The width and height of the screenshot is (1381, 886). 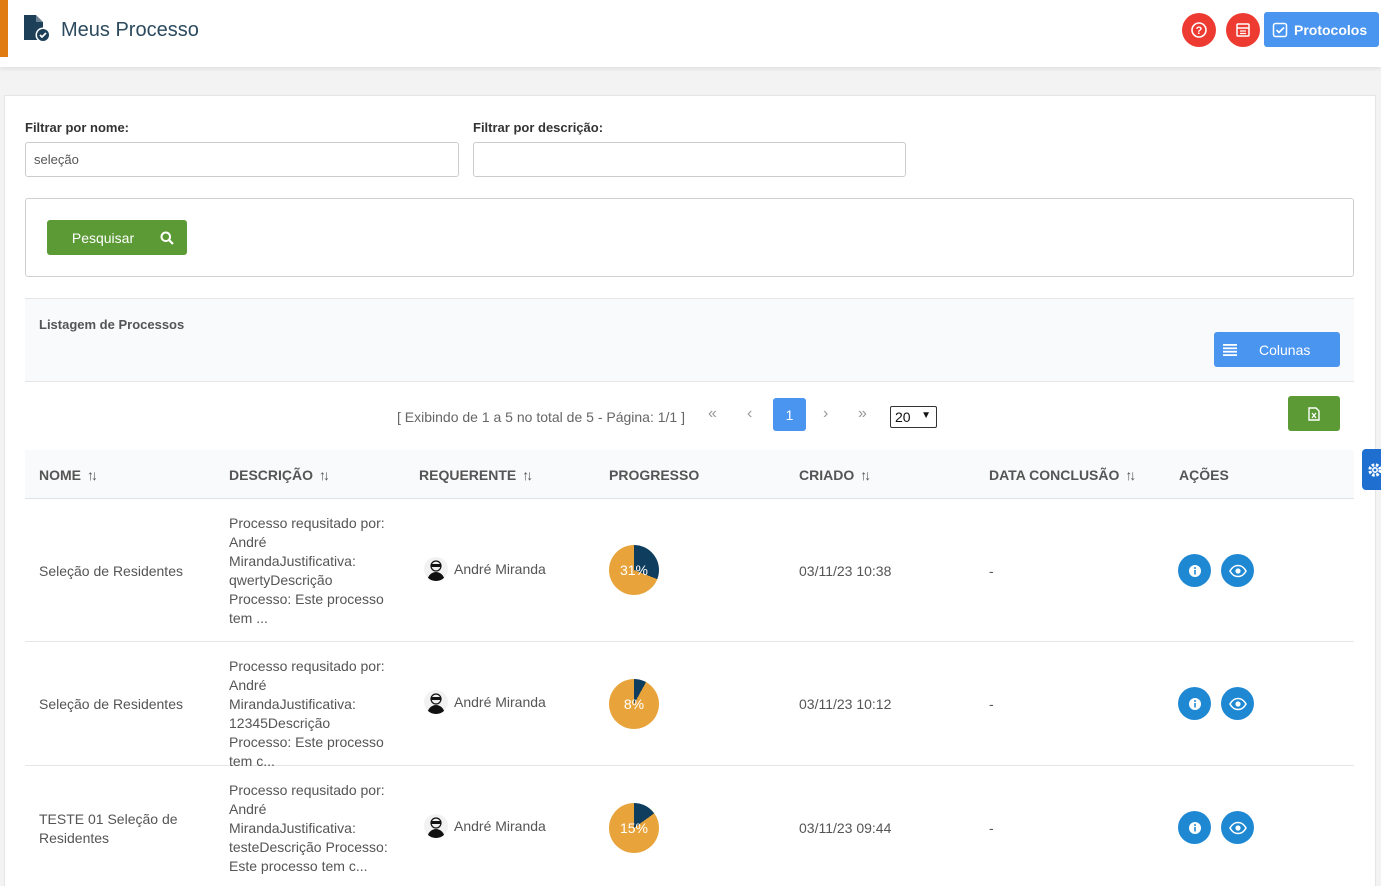 I want to click on list-icon, so click(x=1230, y=349).